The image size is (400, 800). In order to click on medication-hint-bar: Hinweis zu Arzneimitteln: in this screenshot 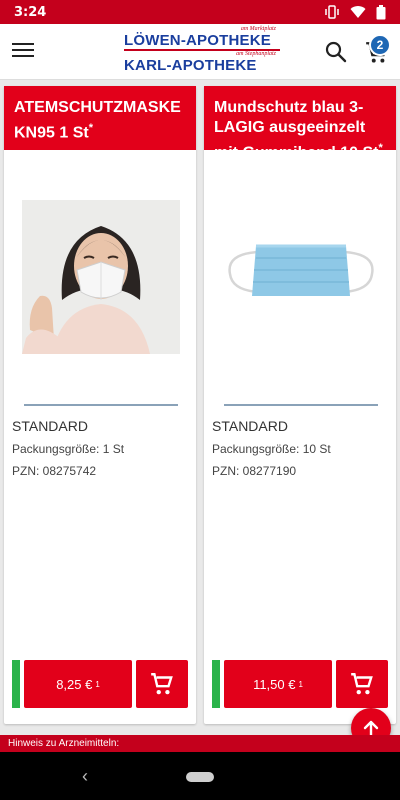, I will do `click(200, 743)`.